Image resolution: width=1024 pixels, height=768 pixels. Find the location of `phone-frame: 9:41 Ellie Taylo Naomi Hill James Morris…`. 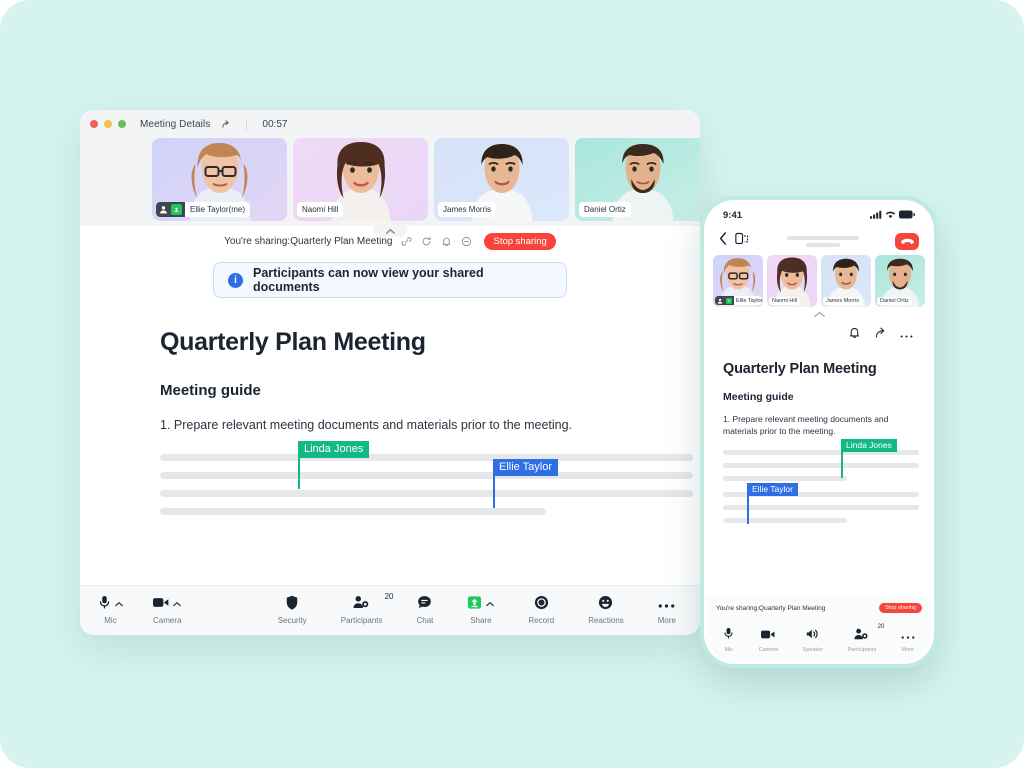

phone-frame: 9:41 Ellie Taylo Naomi Hill James Morris… is located at coordinates (819, 432).